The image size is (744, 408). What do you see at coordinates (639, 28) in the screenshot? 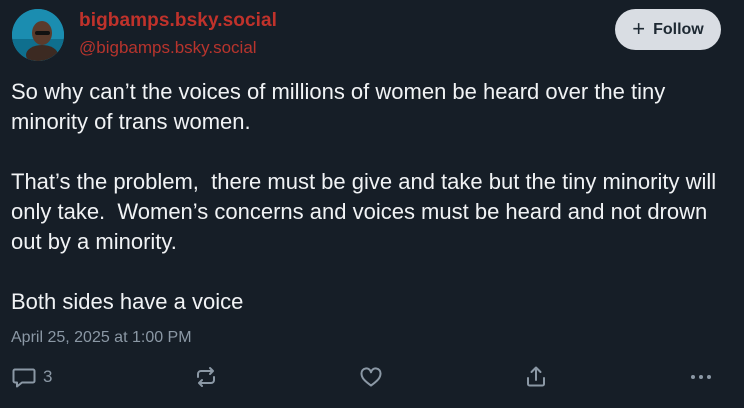
I see `plus-icon: +` at bounding box center [639, 28].